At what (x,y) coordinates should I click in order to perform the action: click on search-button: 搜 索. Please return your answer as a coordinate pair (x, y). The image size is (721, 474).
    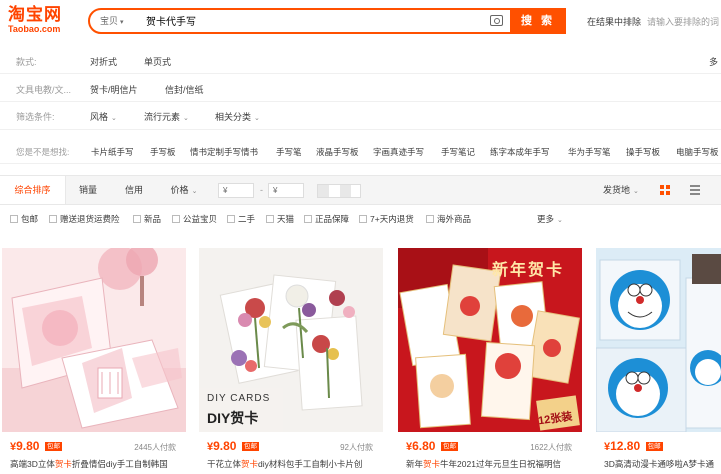
    Looking at the image, I should click on (538, 21).